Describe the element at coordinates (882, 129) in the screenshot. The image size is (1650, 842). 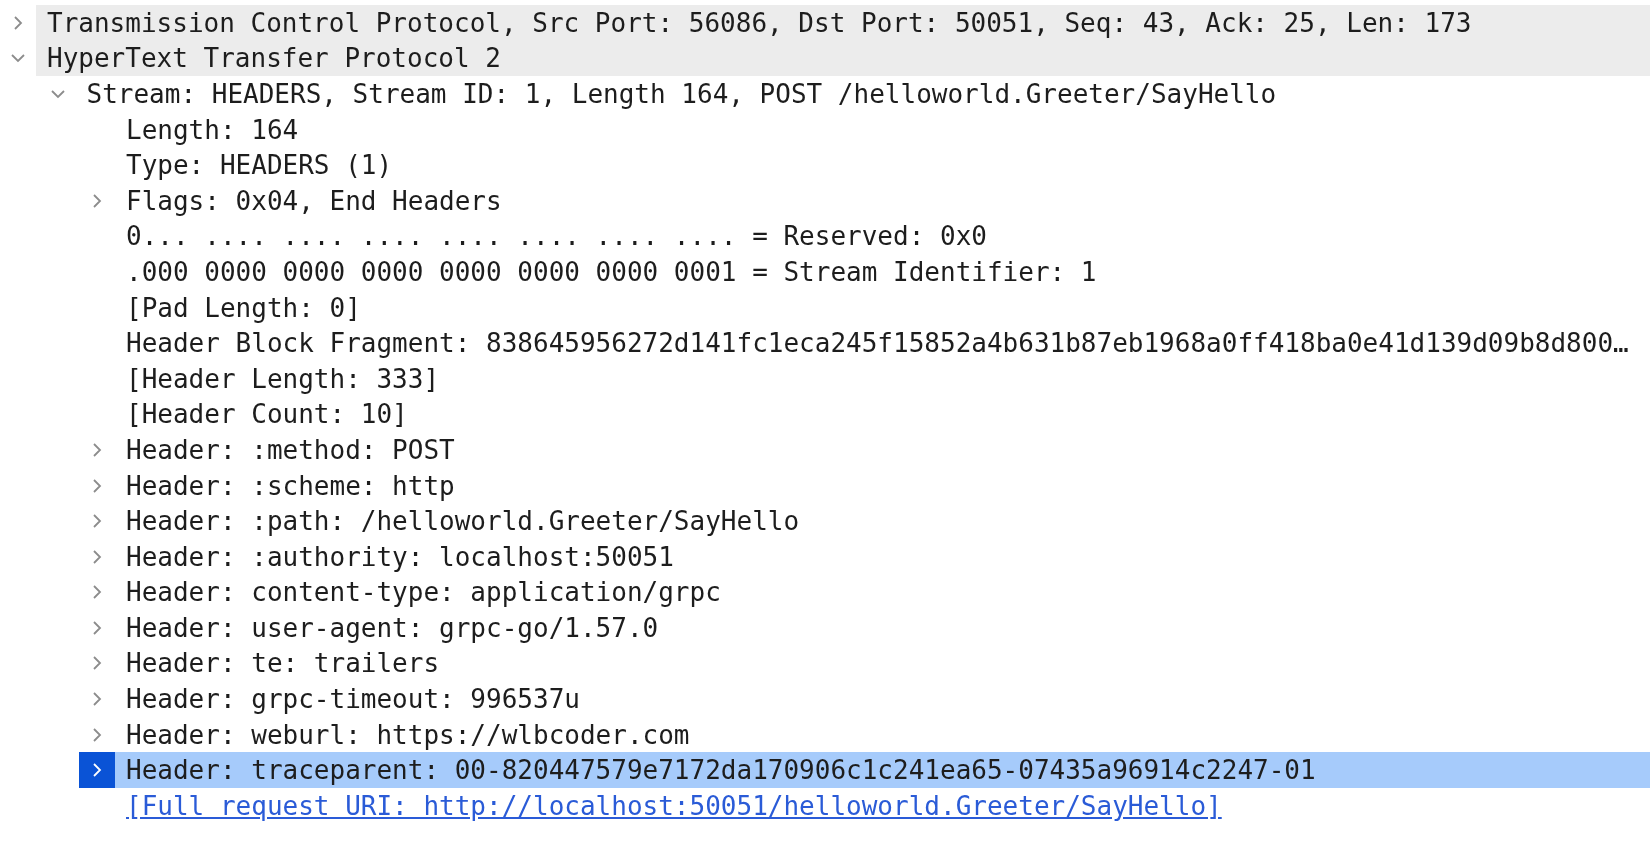
I see `field-tree-item: Length: 164` at that location.